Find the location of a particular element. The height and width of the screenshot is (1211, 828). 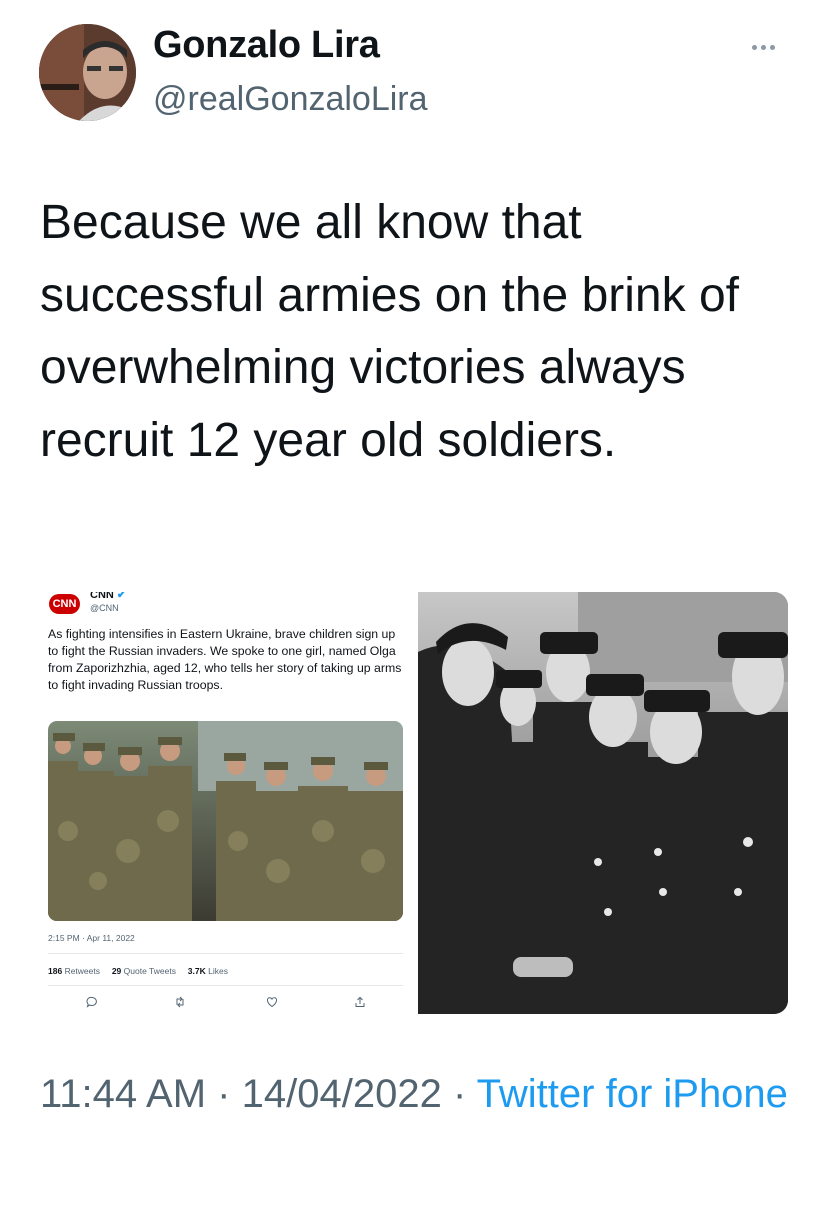

avatar is located at coordinates (87, 72).